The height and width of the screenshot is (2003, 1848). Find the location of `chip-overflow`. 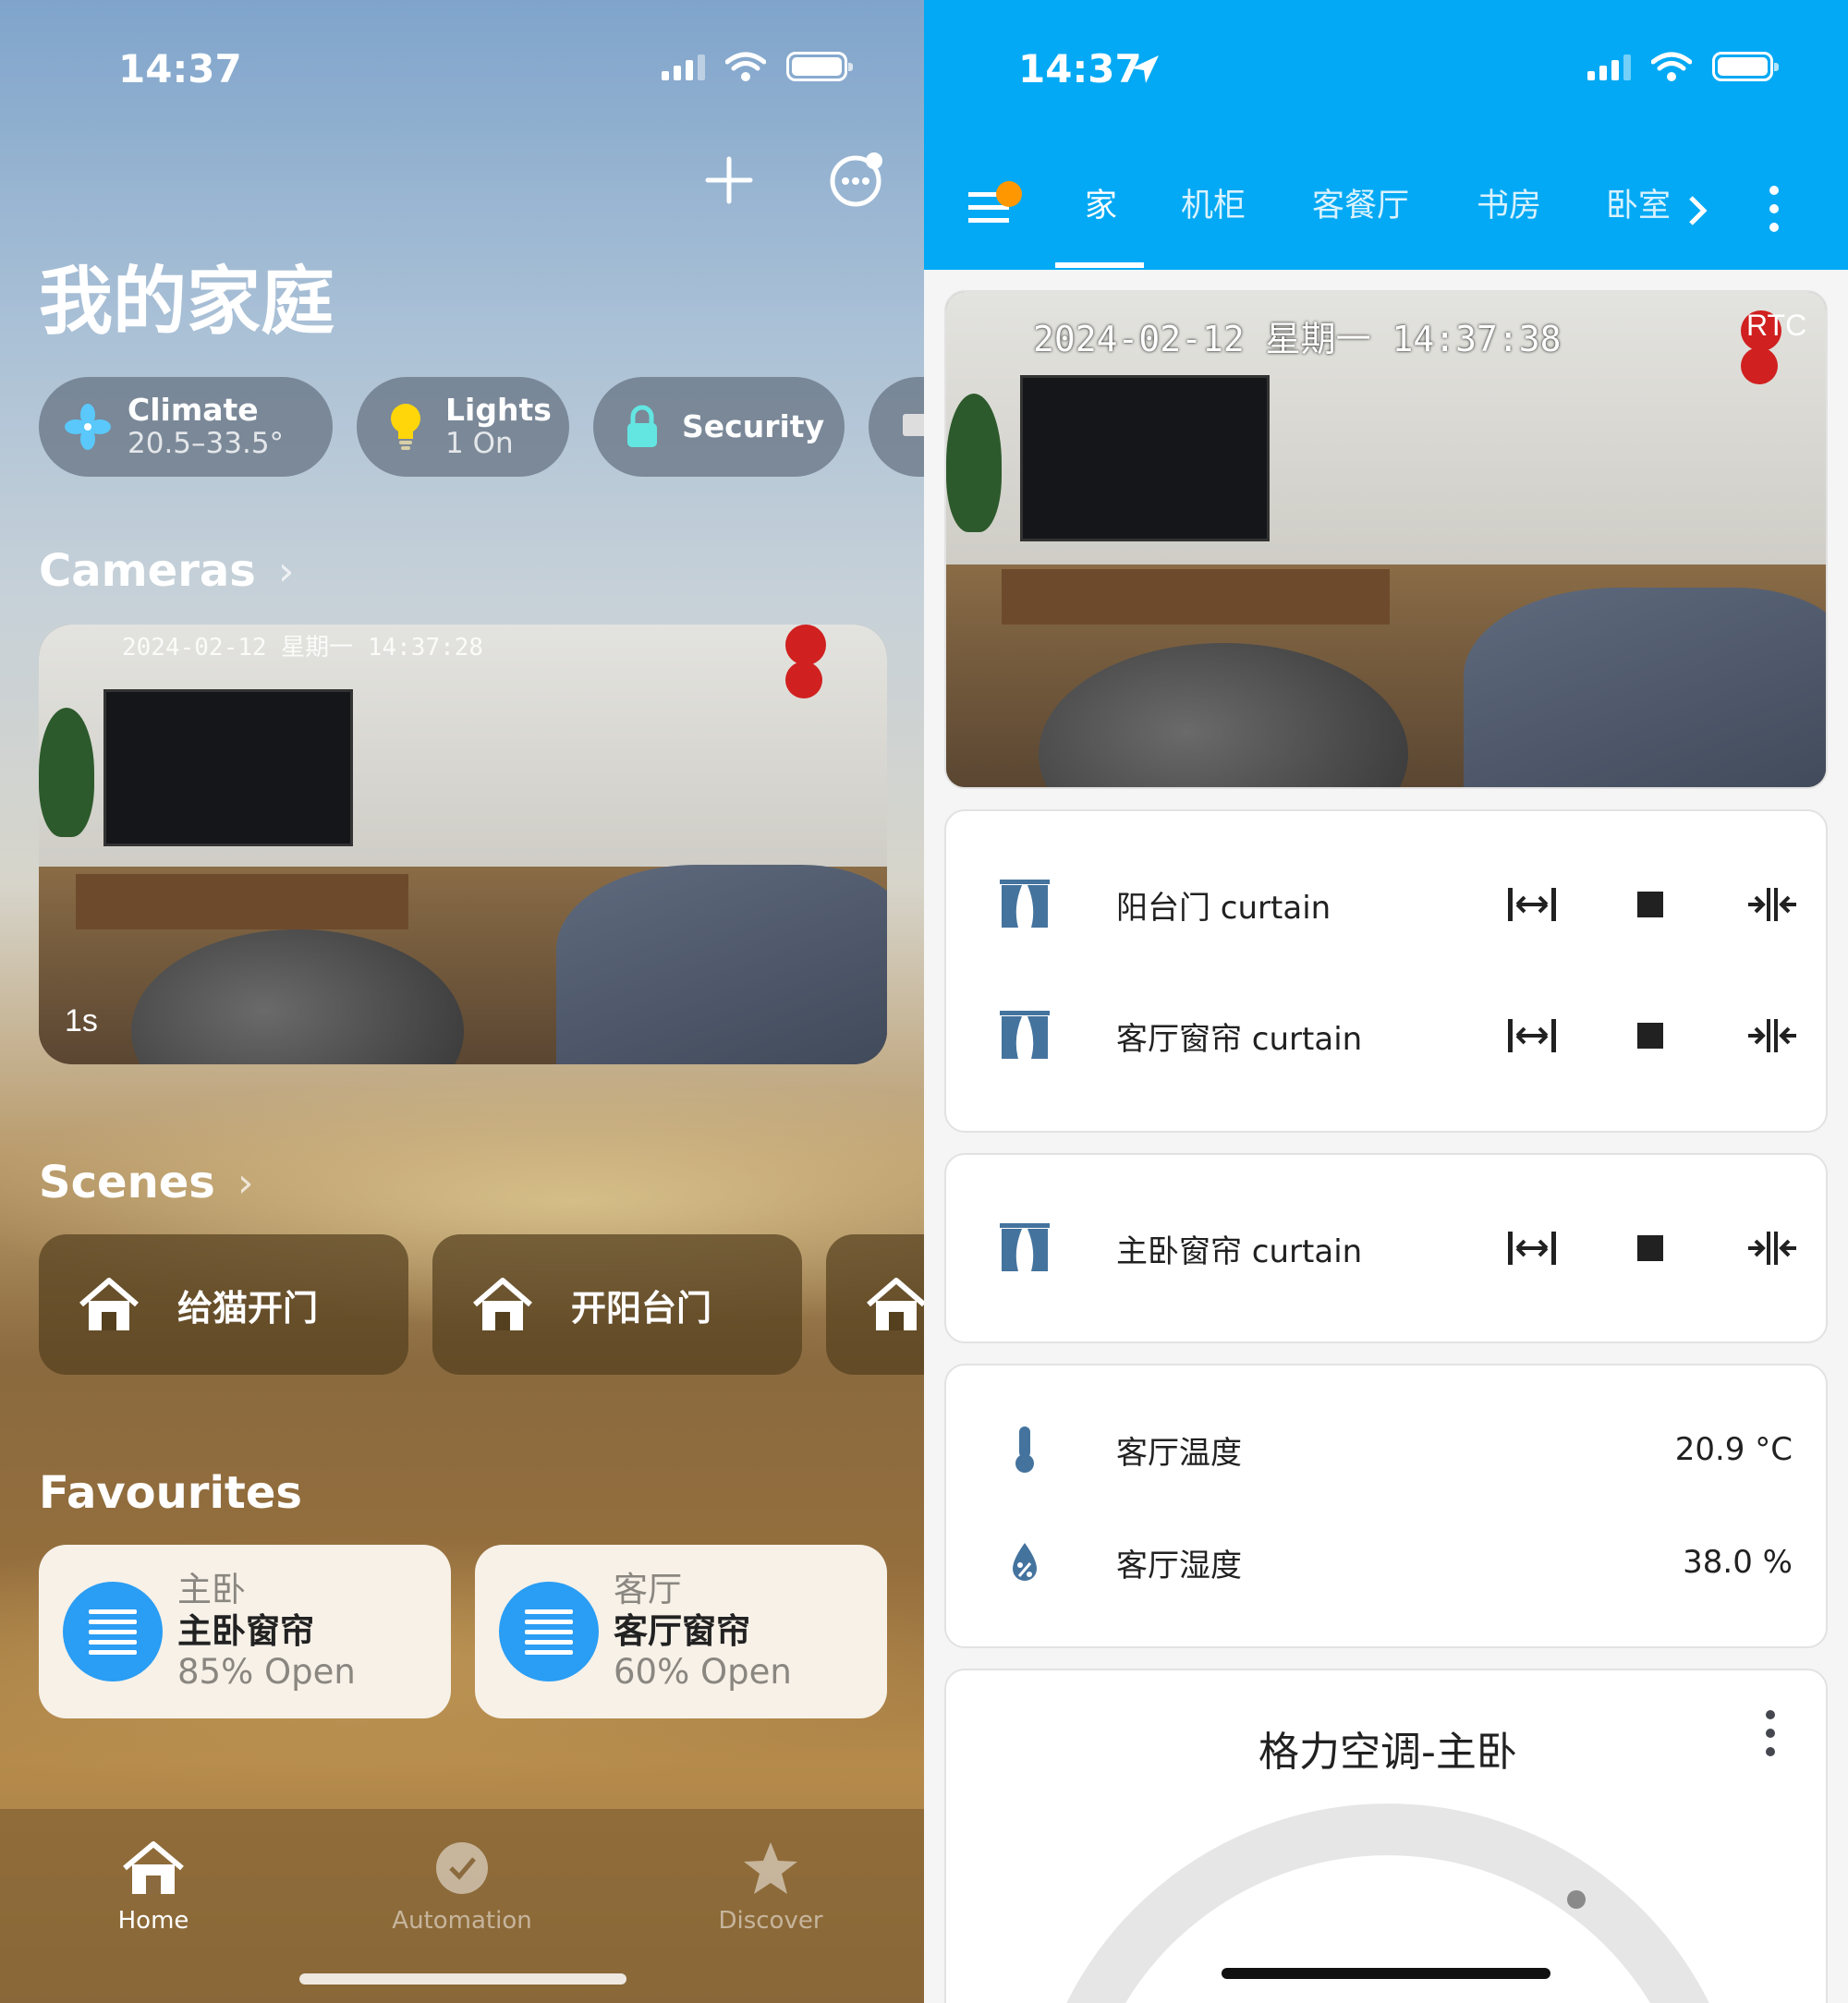

chip-overflow is located at coordinates (896, 427).